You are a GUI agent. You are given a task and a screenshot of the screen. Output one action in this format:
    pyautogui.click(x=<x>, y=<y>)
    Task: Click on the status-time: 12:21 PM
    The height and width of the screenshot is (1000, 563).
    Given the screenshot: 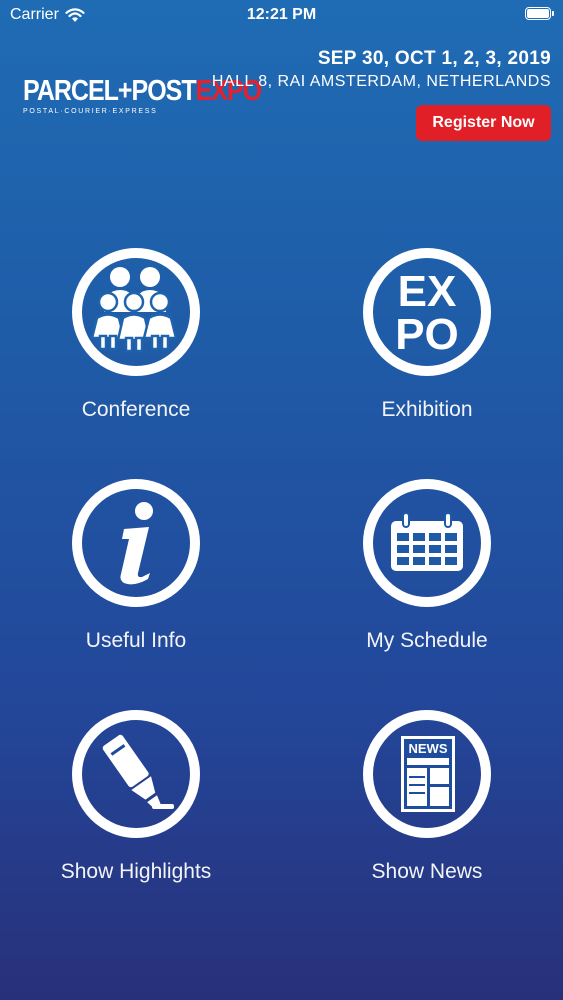 What is the action you would take?
    pyautogui.click(x=281, y=14)
    